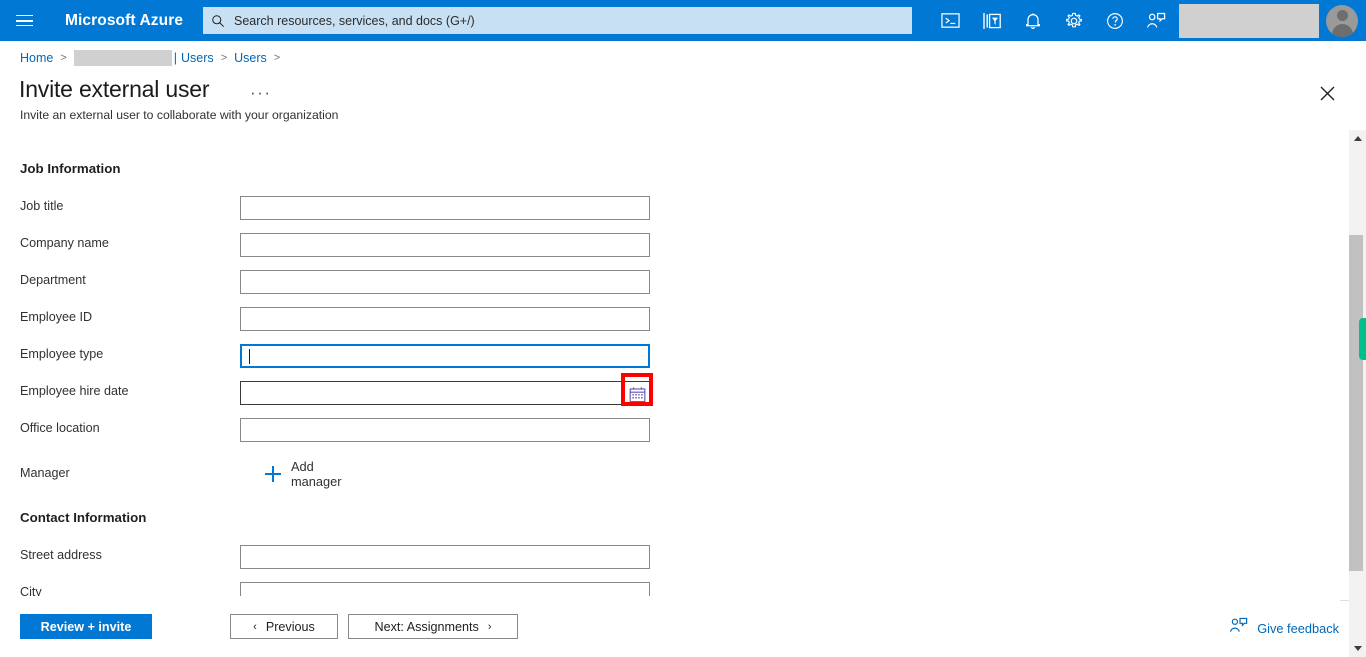 The image size is (1366, 657). Describe the element at coordinates (45, 473) in the screenshot. I see `label-manager: Manager` at that location.